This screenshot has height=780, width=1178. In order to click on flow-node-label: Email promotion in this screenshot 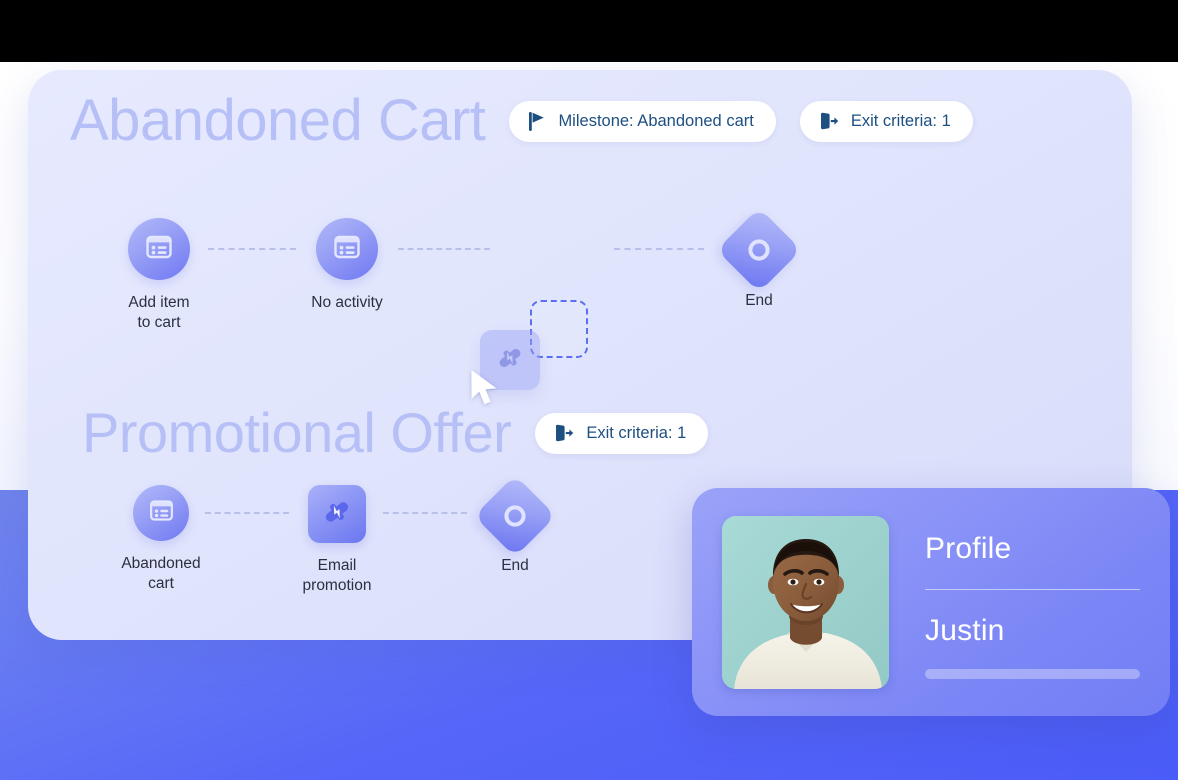, I will do `click(337, 576)`.